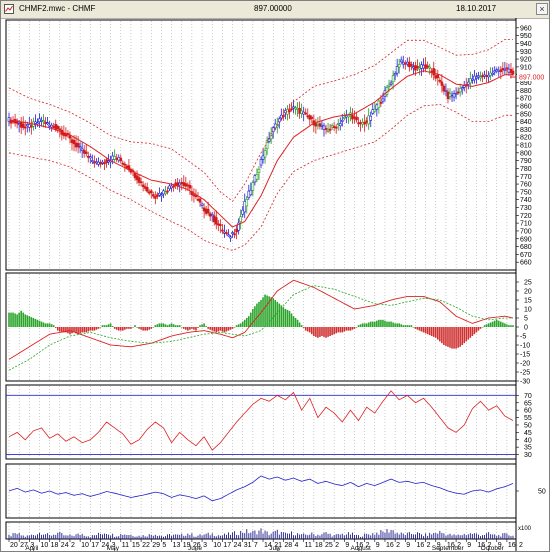 The width and height of the screenshot is (550, 552). I want to click on indicator4-tick-label: 50, so click(542, 492).